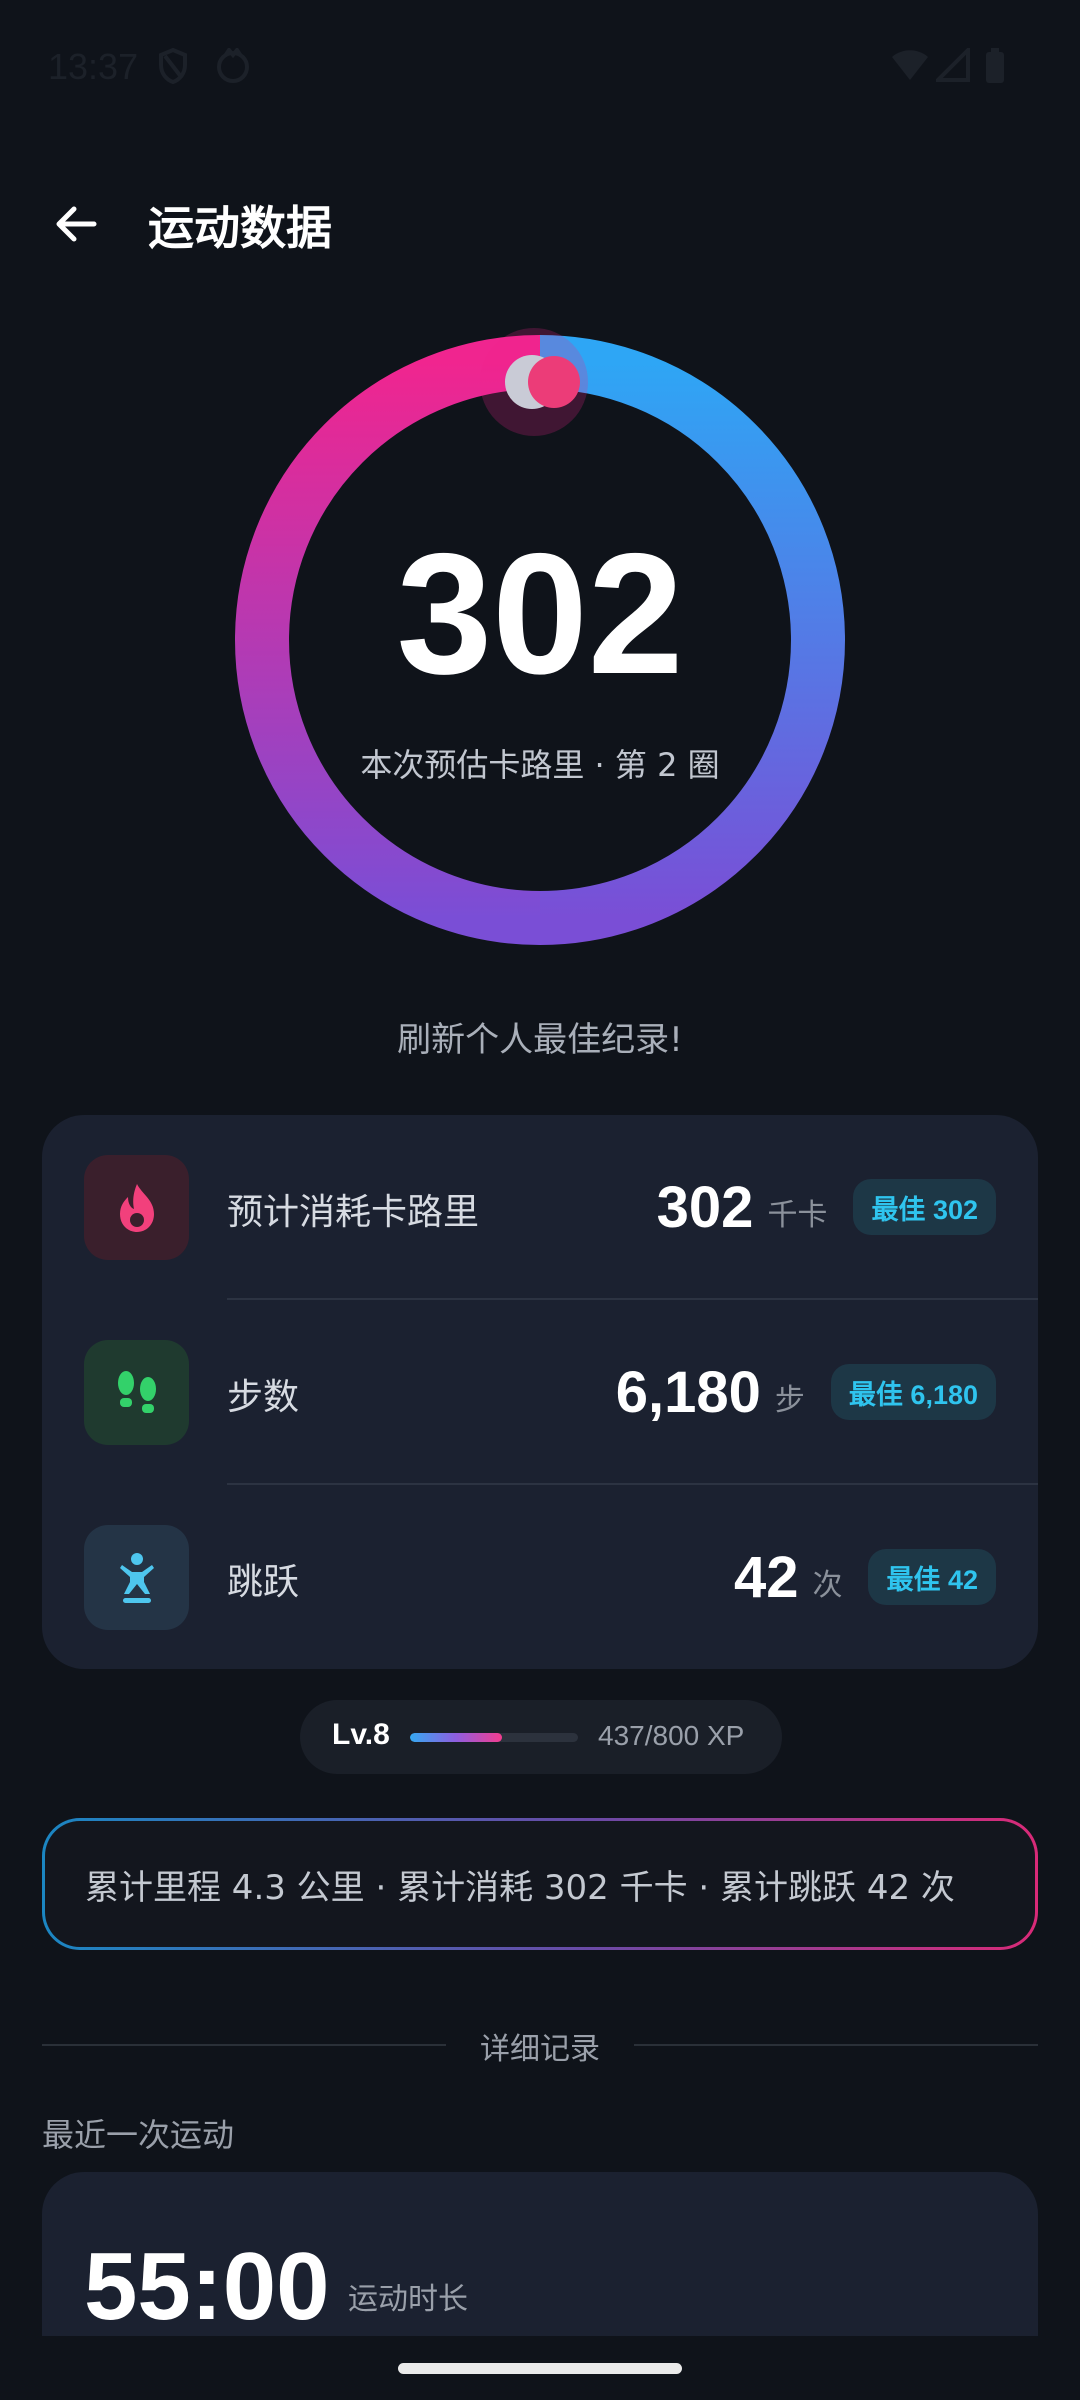 The width and height of the screenshot is (1080, 2400). What do you see at coordinates (705, 1207) in the screenshot?
I see `stat-value: 302` at bounding box center [705, 1207].